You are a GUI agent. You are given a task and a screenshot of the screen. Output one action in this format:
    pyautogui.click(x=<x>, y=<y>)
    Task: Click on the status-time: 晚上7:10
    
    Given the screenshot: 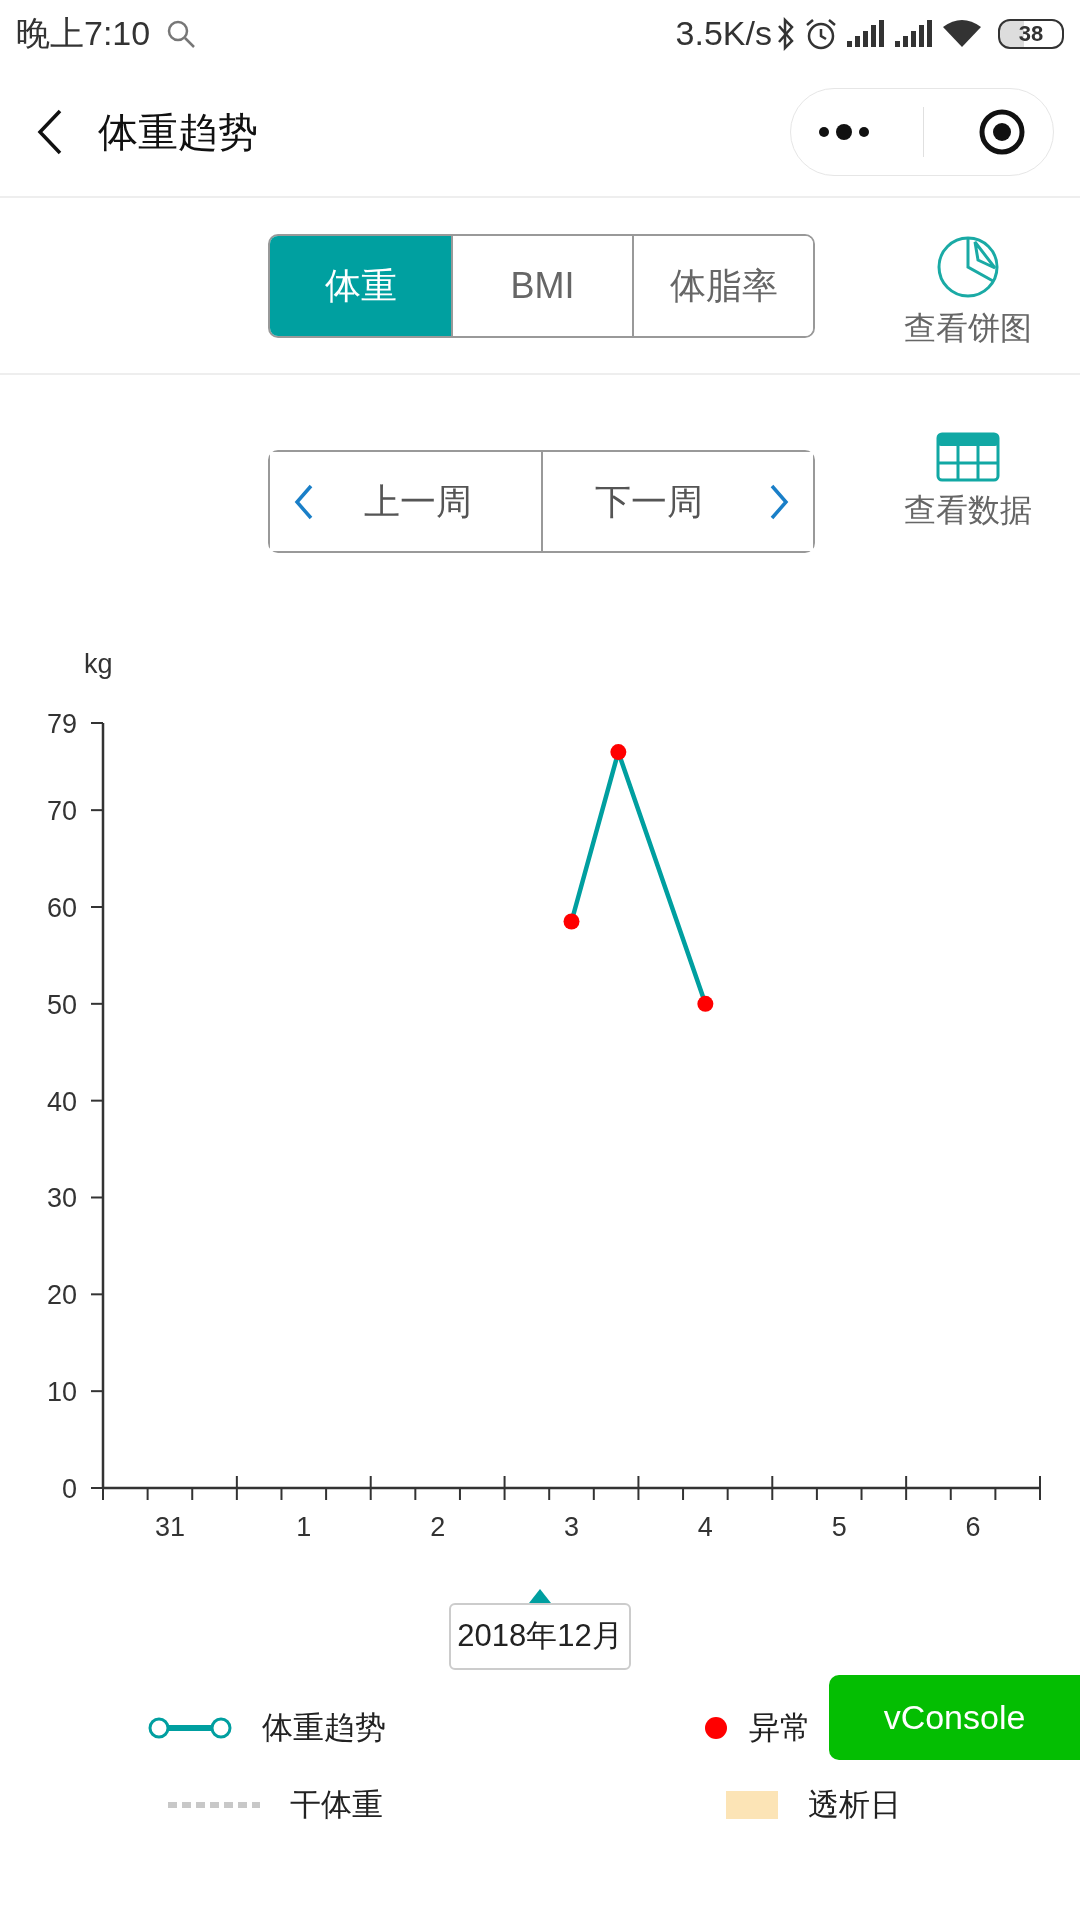 What is the action you would take?
    pyautogui.click(x=83, y=33)
    